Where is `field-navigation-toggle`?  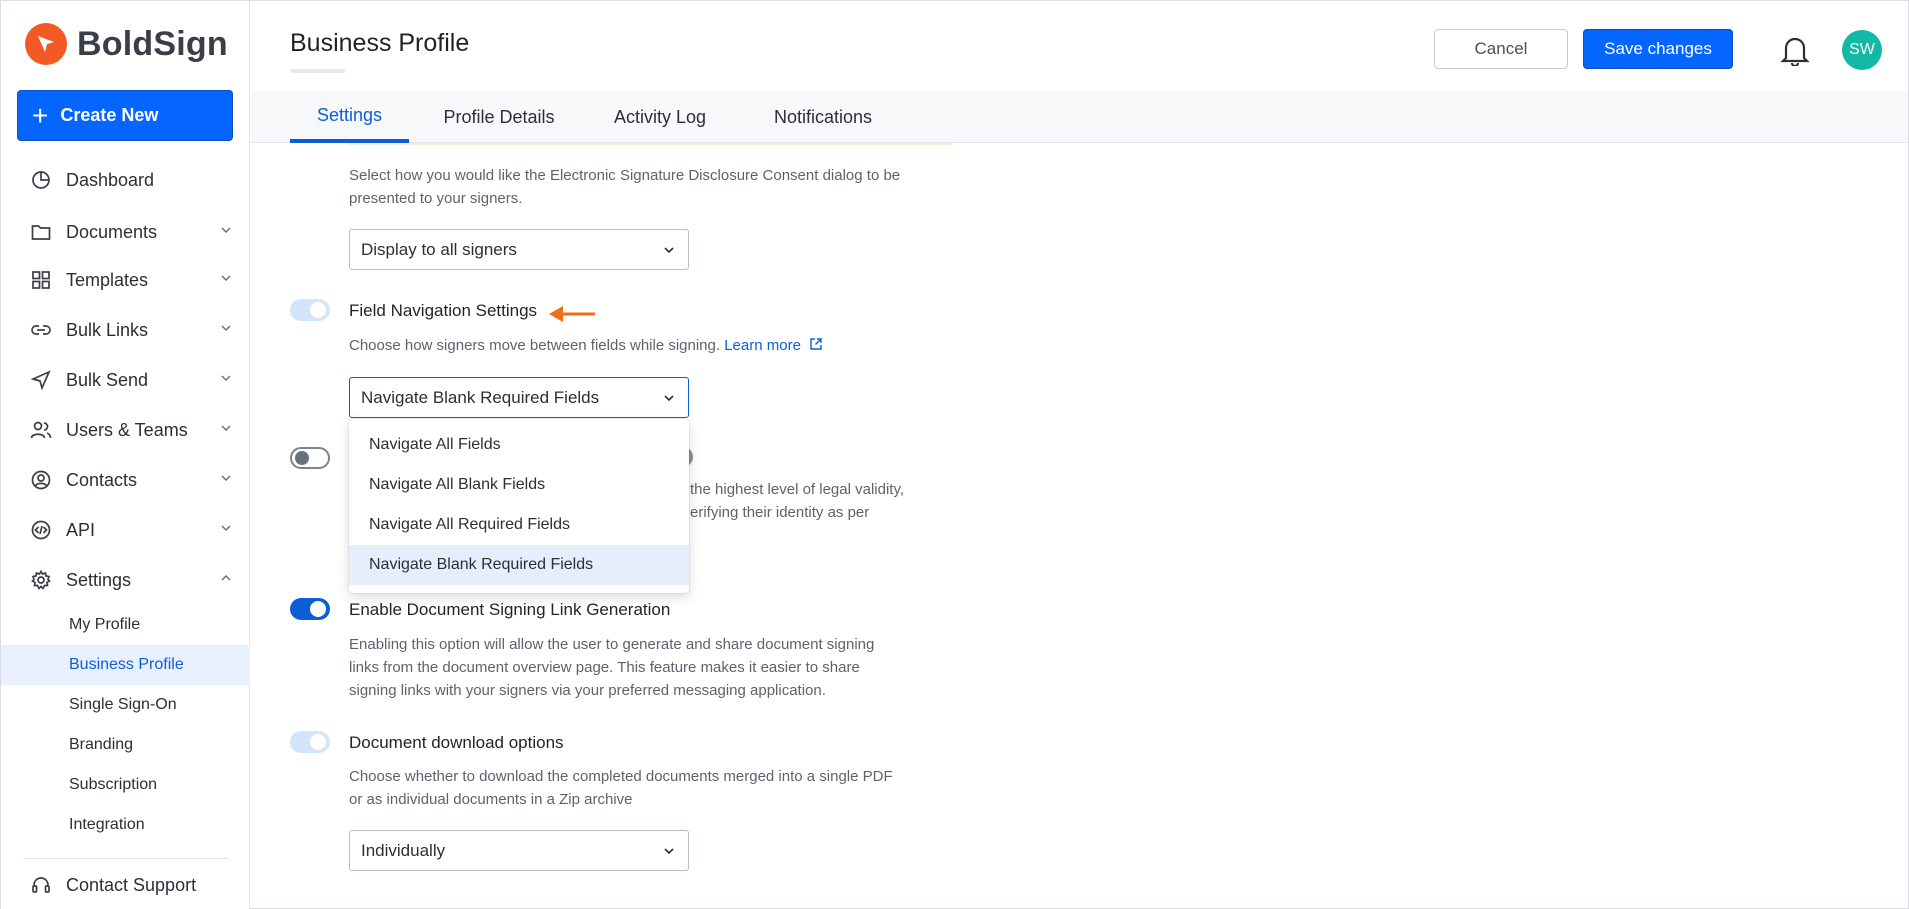 field-navigation-toggle is located at coordinates (310, 310).